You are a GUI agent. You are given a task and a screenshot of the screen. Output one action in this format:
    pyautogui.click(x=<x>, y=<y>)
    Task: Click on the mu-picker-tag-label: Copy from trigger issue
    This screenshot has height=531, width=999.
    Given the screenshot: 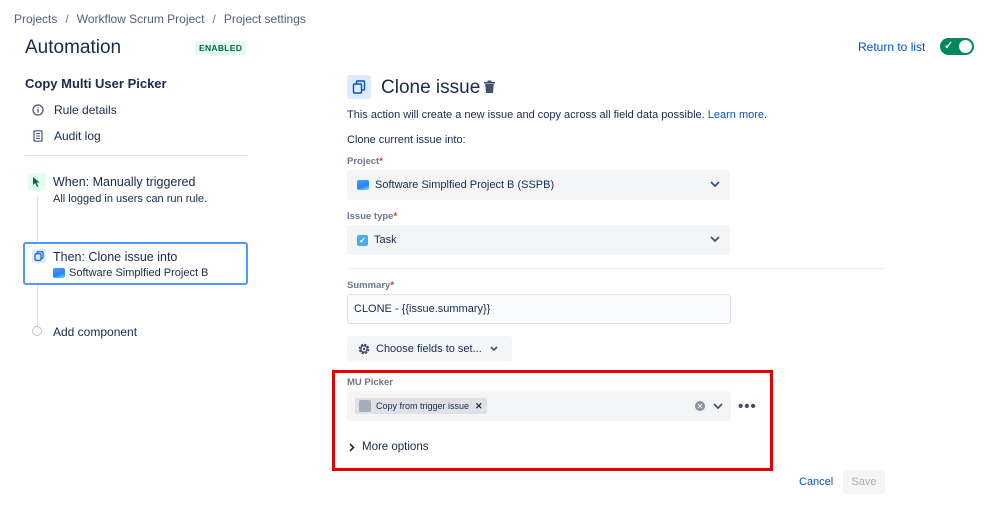 What is the action you would take?
    pyautogui.click(x=423, y=406)
    